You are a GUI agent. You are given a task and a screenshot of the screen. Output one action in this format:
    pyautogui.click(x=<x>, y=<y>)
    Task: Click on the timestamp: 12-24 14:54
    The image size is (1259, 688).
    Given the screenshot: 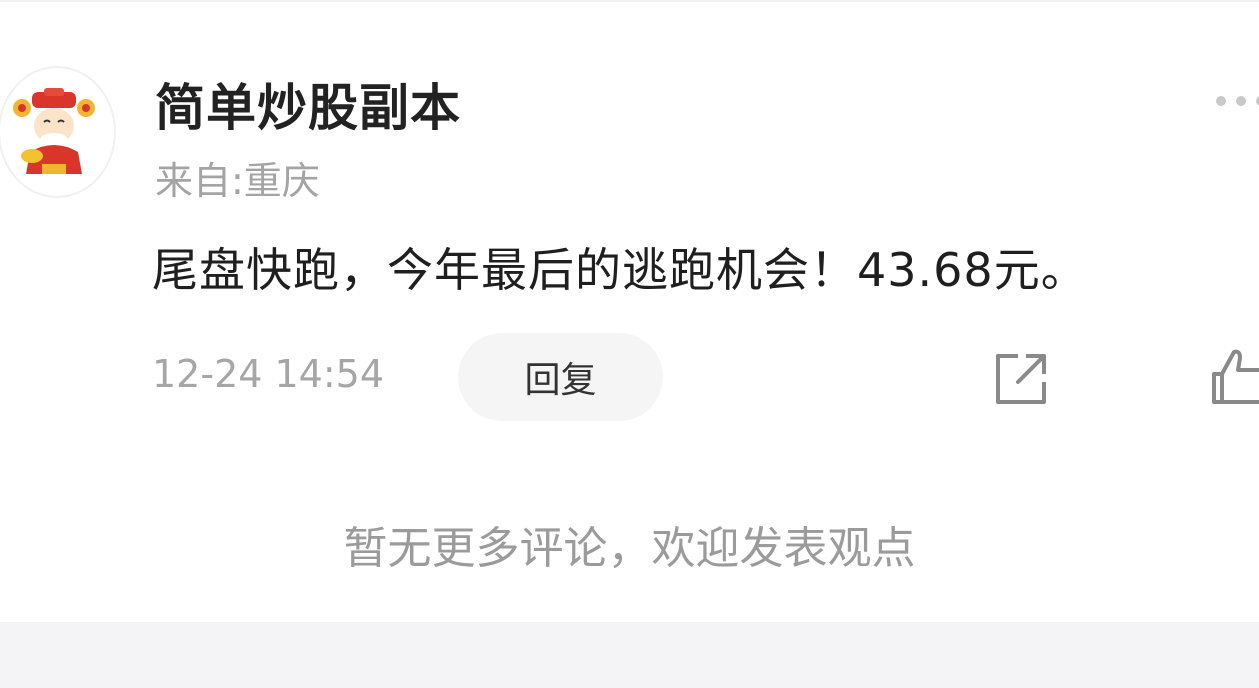 What is the action you would take?
    pyautogui.click(x=268, y=374)
    